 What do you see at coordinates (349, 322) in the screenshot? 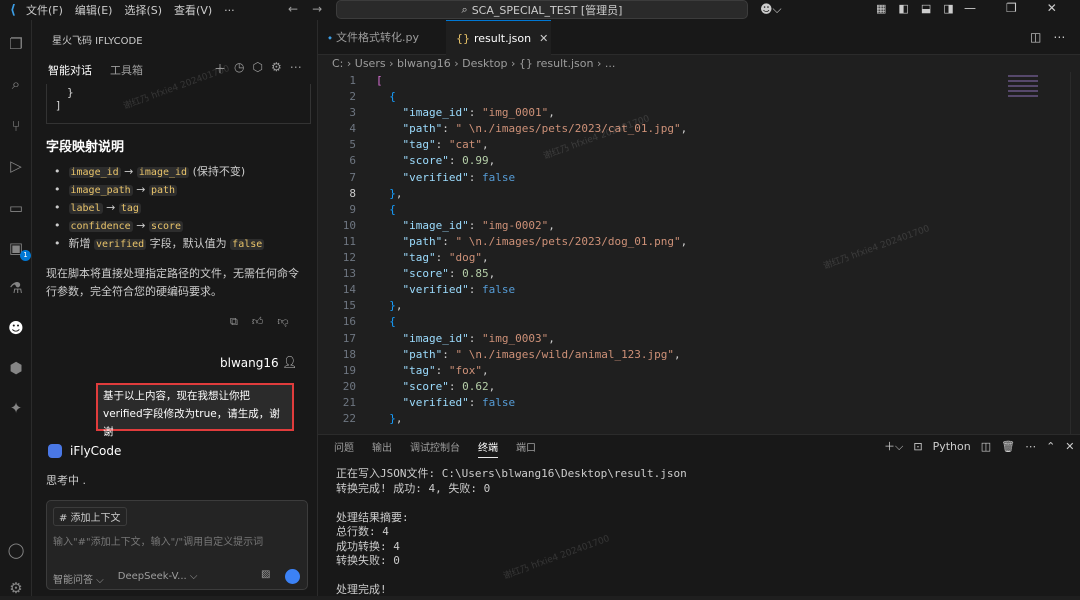
I see `line-number: 16` at bounding box center [349, 322].